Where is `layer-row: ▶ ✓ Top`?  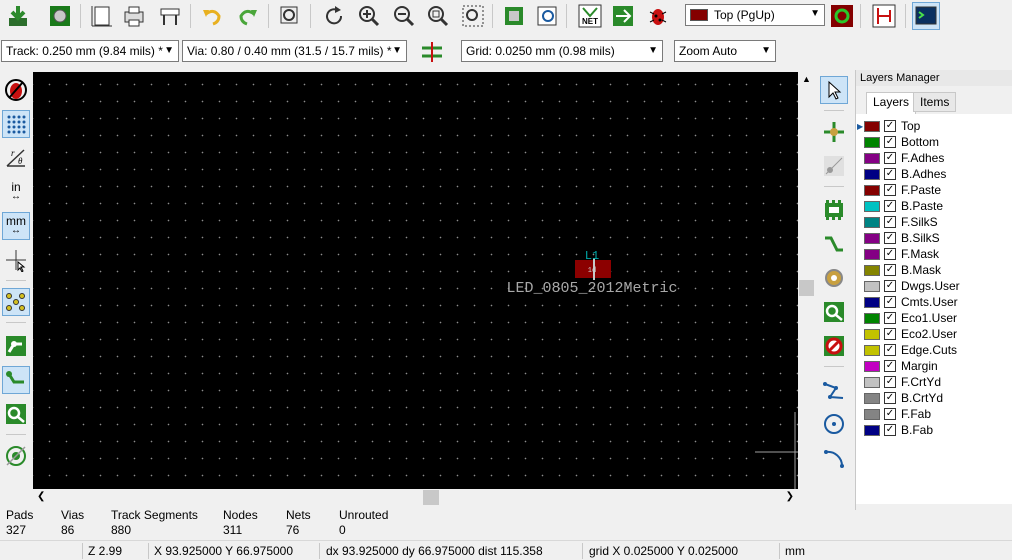
layer-row: ▶ ✓ Top is located at coordinates (888, 126).